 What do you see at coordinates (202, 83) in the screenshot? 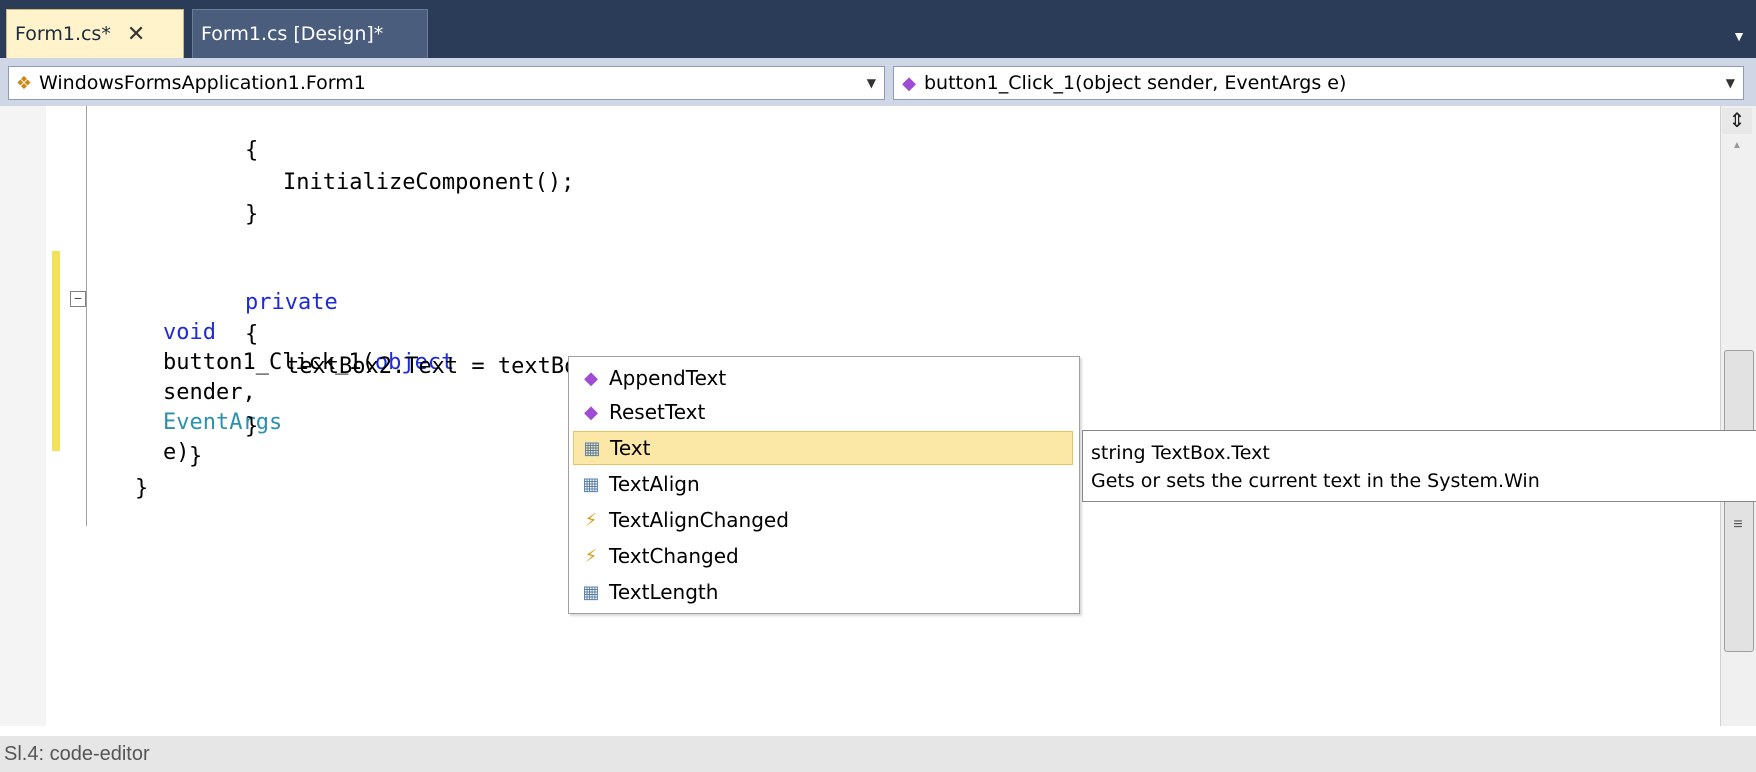
I see `type-dropdown-value: WindowsFormsApplication1.Form1` at bounding box center [202, 83].